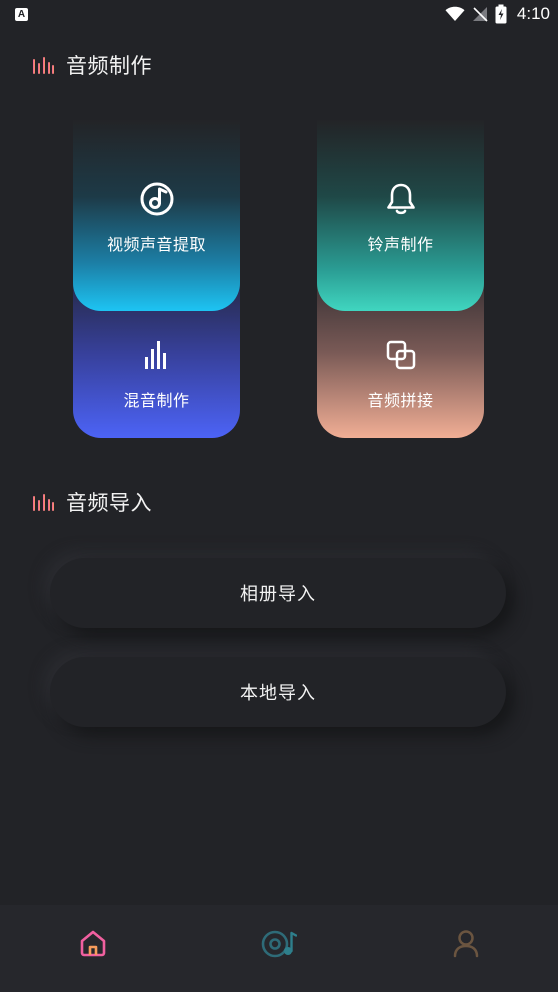 Image resolution: width=558 pixels, height=992 pixels. I want to click on bell-icon, so click(400, 199).